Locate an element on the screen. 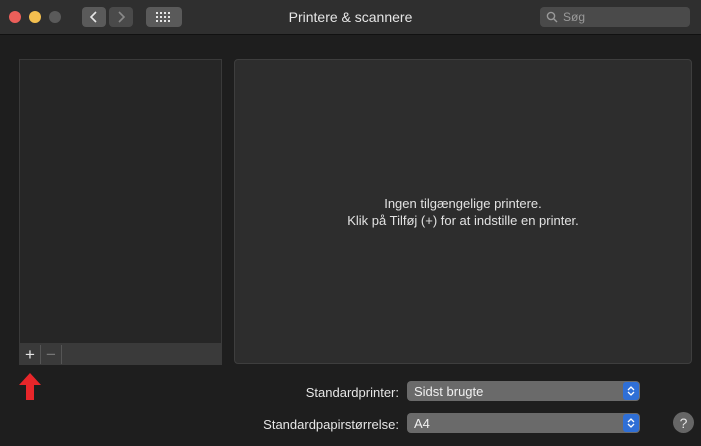  default-printer-label: Standardprinter: is located at coordinates (352, 392).